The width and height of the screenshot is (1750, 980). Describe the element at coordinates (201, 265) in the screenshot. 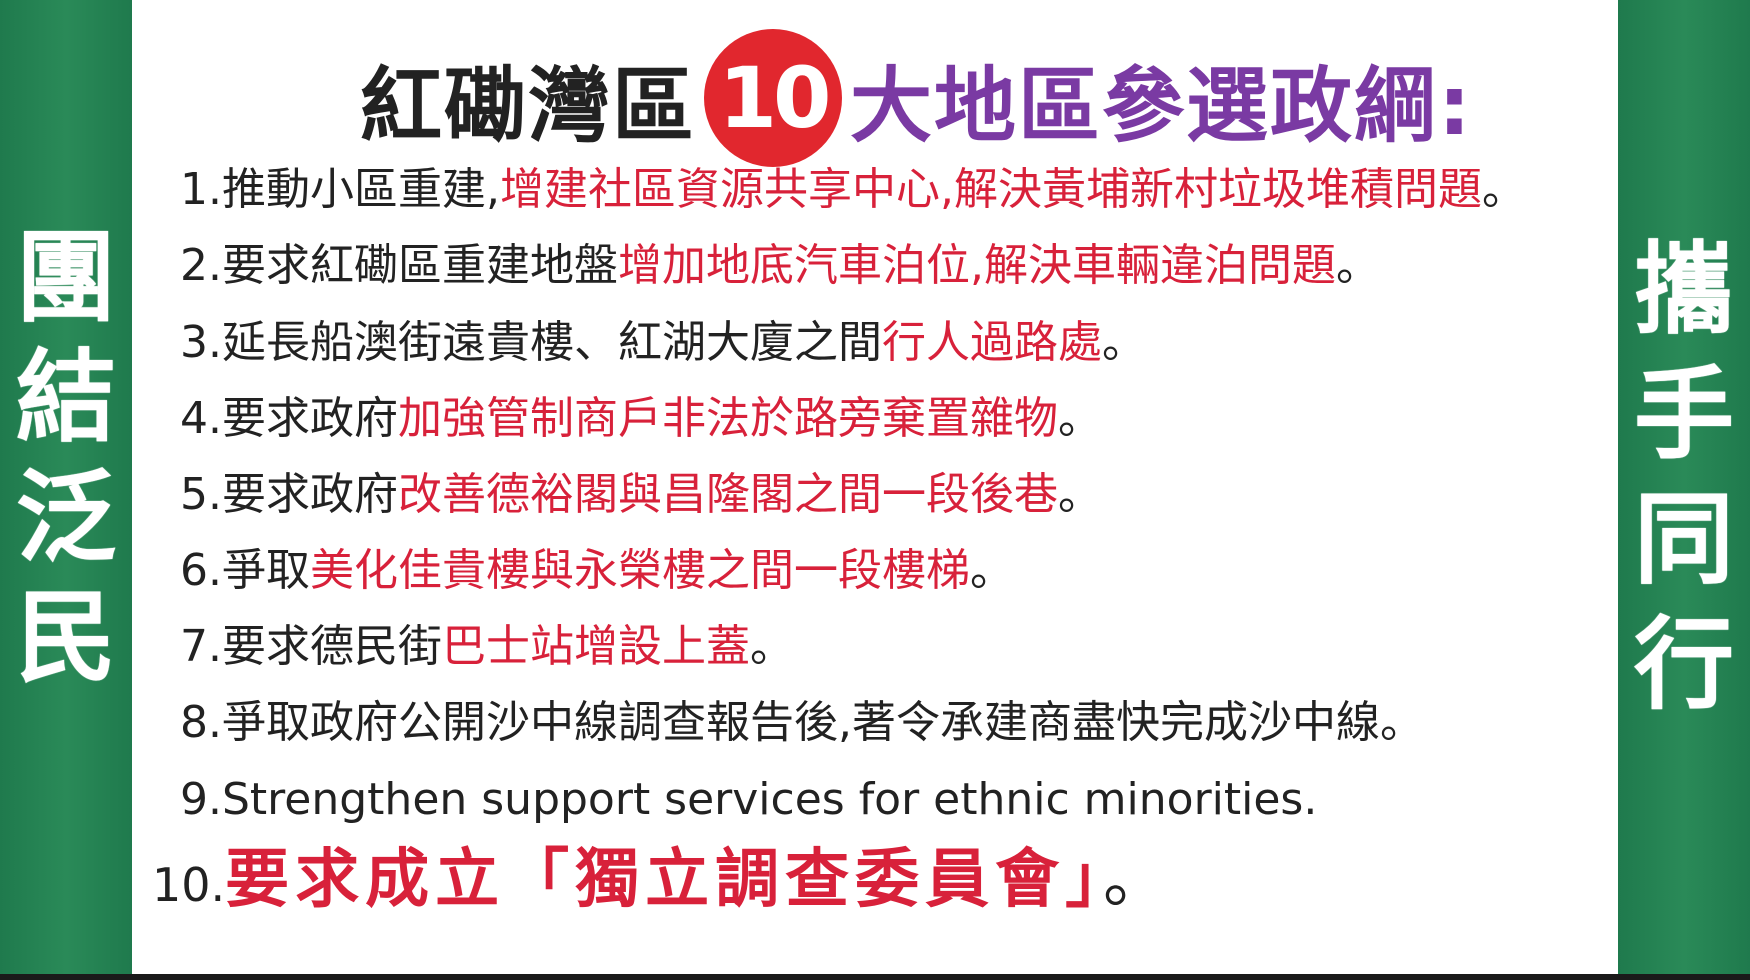

I see `item-number: 2.` at that location.